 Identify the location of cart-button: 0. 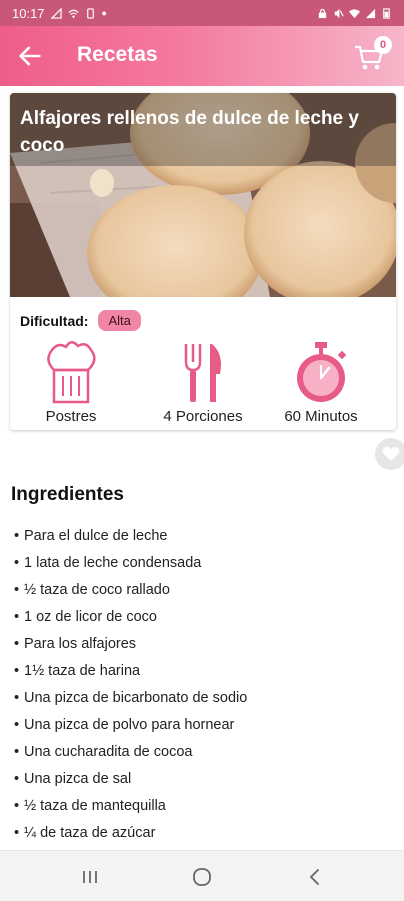
(373, 54).